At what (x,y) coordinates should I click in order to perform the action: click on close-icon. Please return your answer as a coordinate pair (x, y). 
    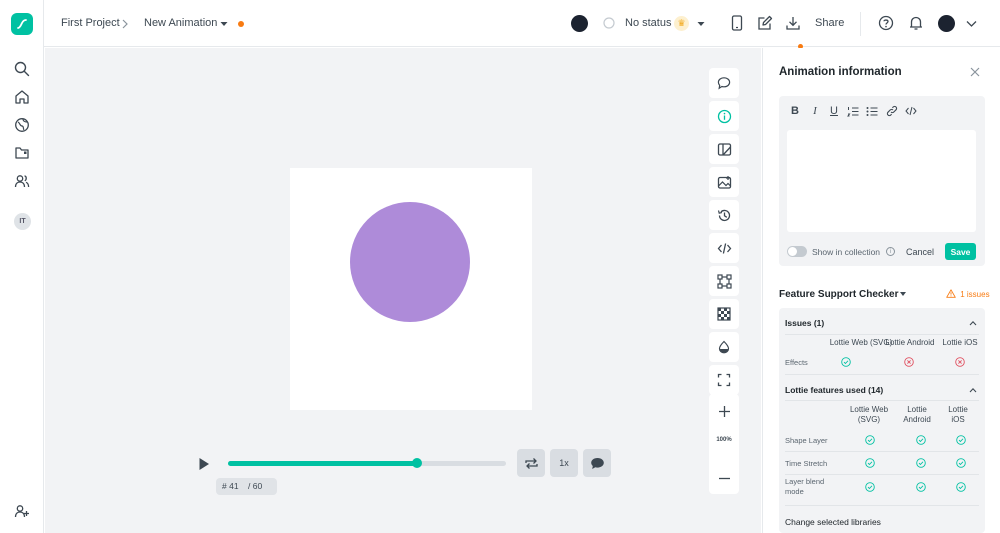
    Looking at the image, I should click on (975, 72).